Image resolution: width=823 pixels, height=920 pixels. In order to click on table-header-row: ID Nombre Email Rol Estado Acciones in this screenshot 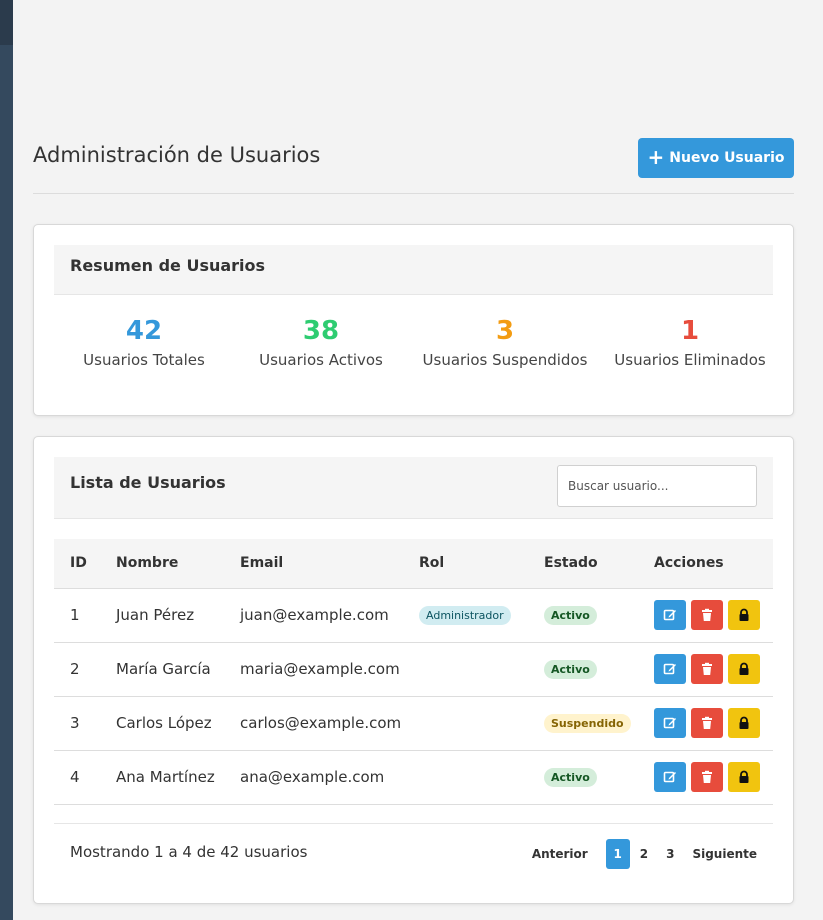, I will do `click(413, 564)`.